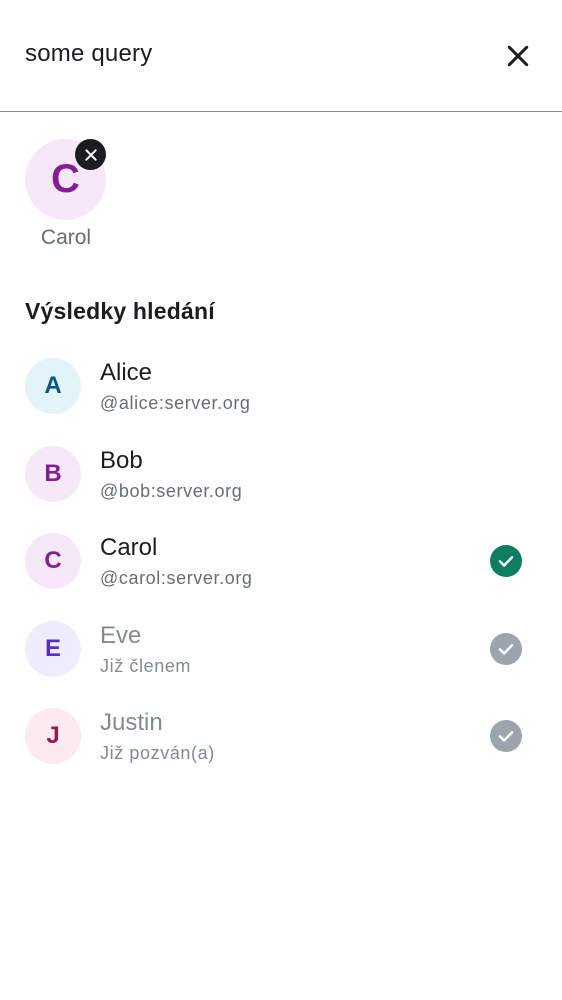 The image size is (562, 1000). What do you see at coordinates (157, 753) in the screenshot?
I see `user-subtitle: Již pozván(a)` at bounding box center [157, 753].